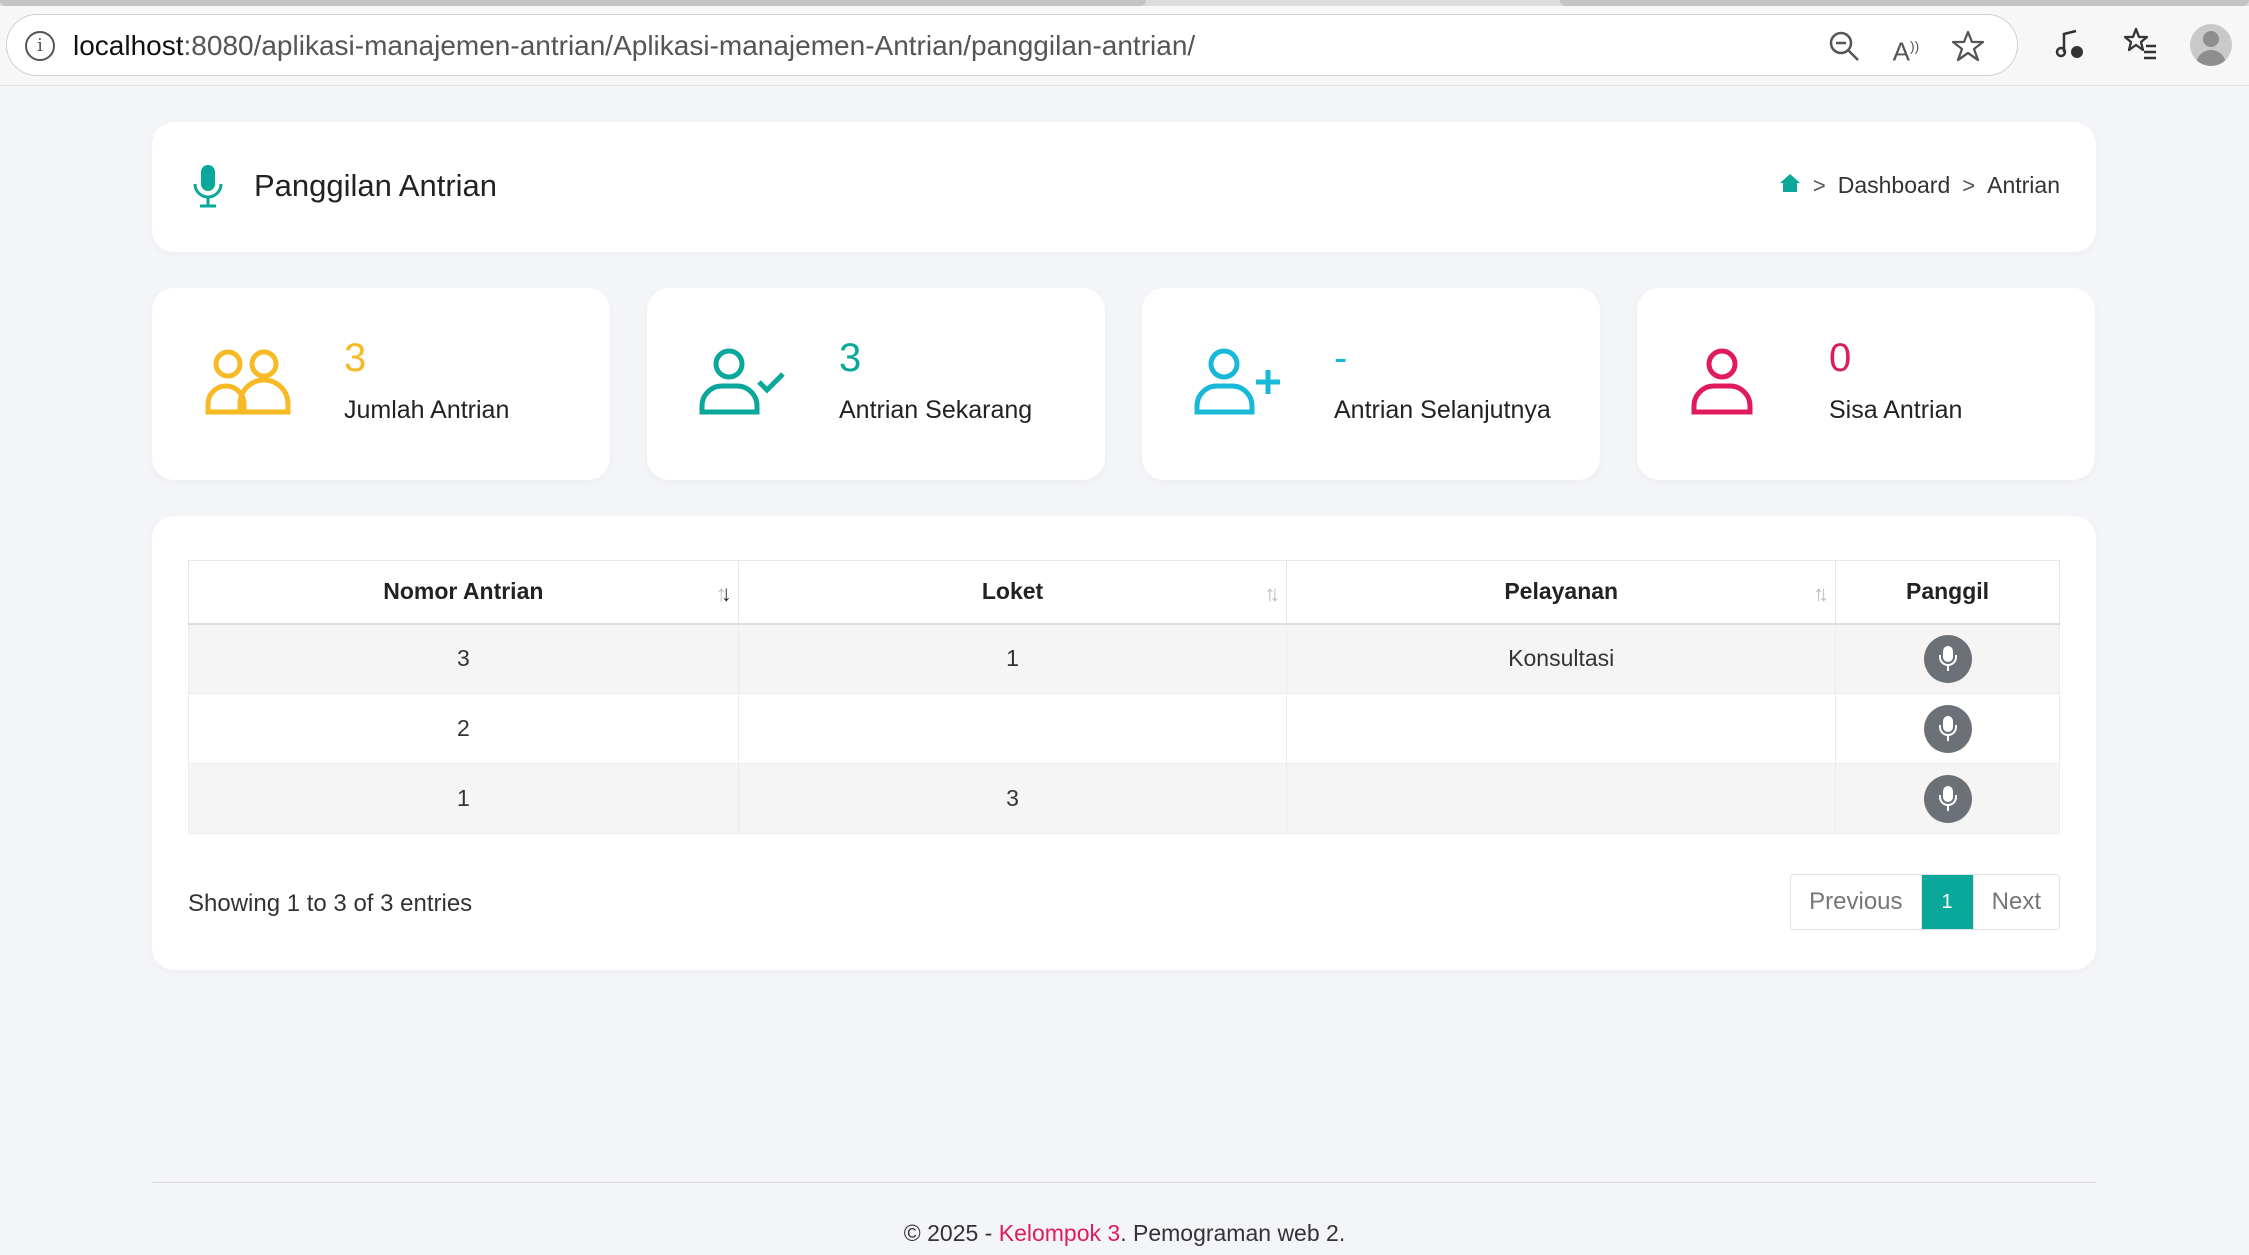 This screenshot has height=1255, width=2249. I want to click on microphone-icon, so click(208, 189).